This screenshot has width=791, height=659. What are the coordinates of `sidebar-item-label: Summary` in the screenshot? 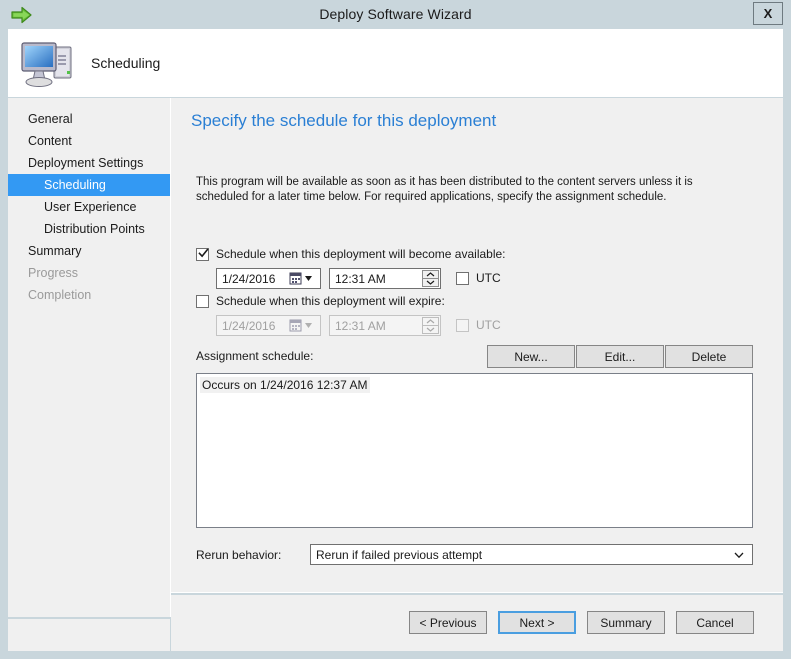 It's located at (55, 251).